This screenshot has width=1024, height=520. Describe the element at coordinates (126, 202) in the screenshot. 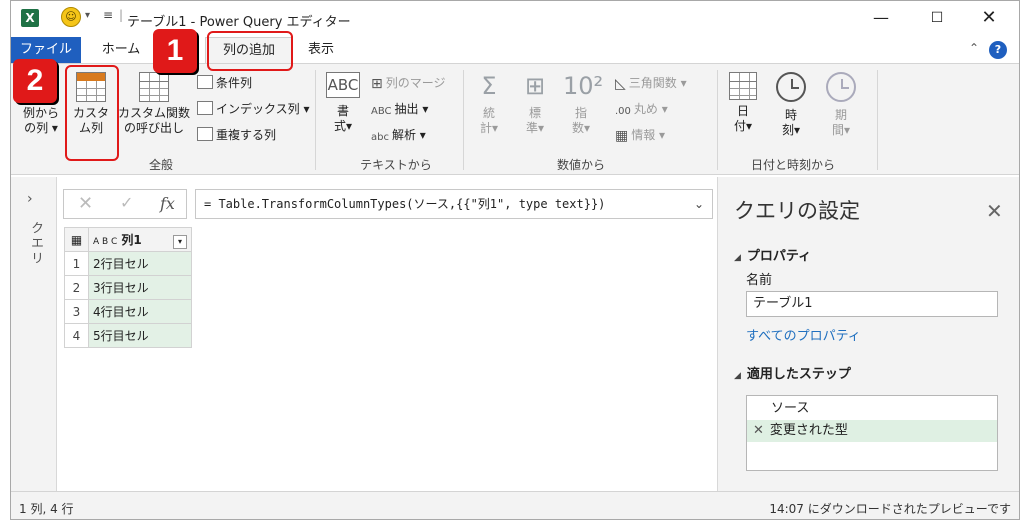

I see `confirm-icon: ✓` at that location.